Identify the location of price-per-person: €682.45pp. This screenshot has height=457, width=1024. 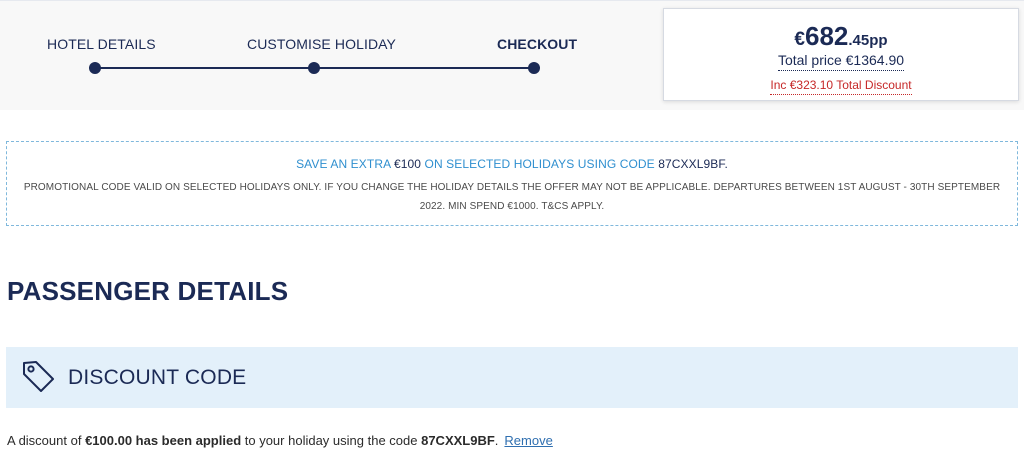
(841, 36).